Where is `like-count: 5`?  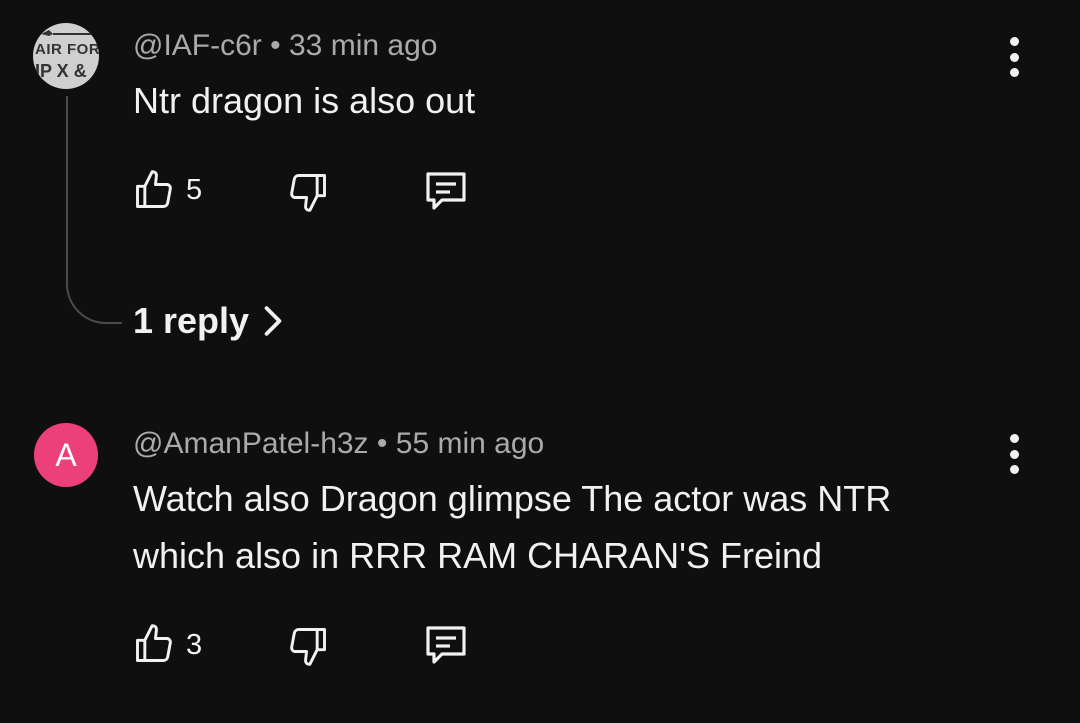 like-count: 5 is located at coordinates (194, 190).